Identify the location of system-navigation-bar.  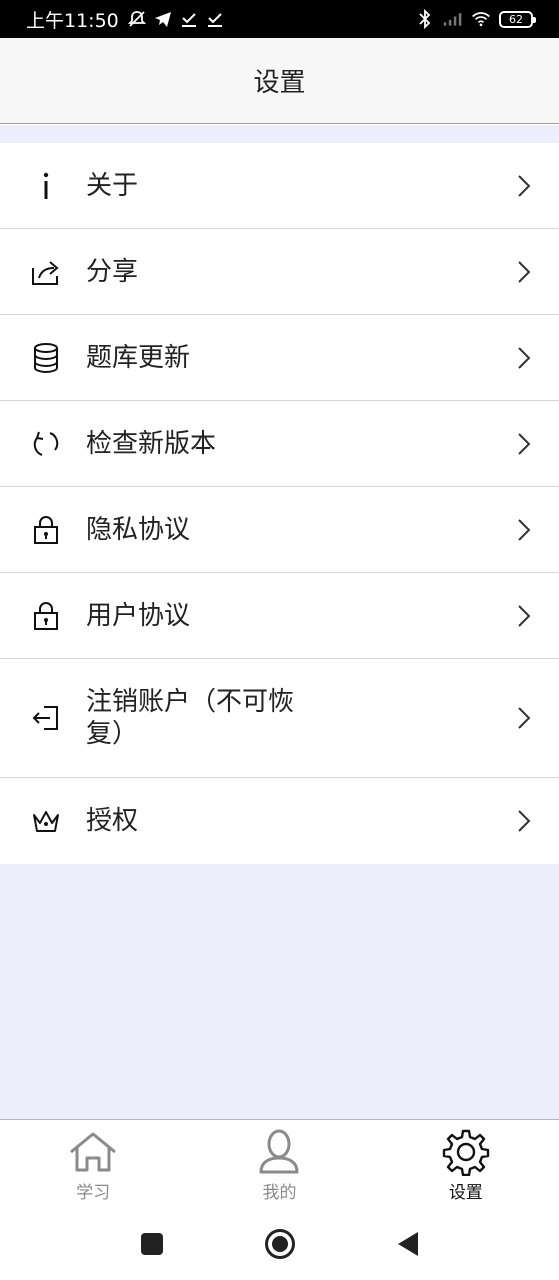
(279, 1243).